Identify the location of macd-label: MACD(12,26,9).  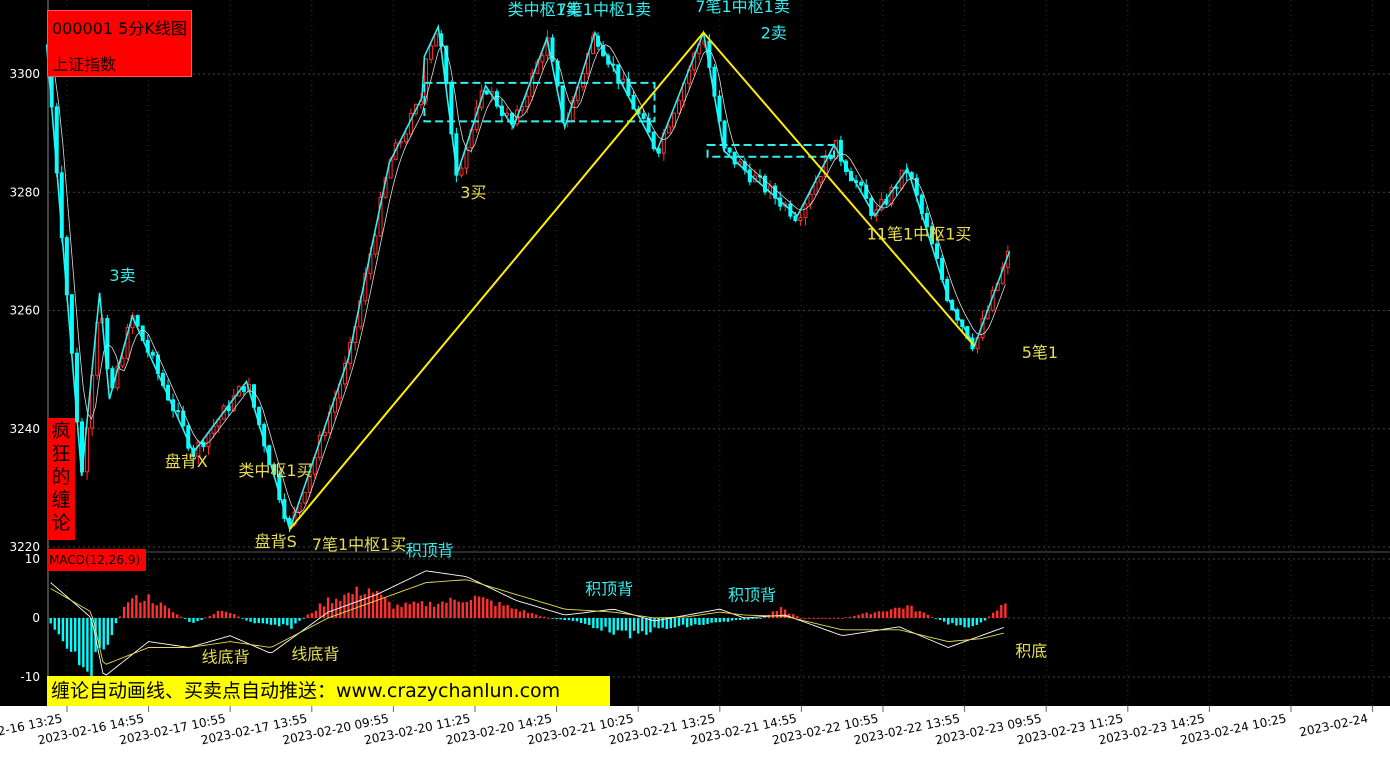
(96, 560).